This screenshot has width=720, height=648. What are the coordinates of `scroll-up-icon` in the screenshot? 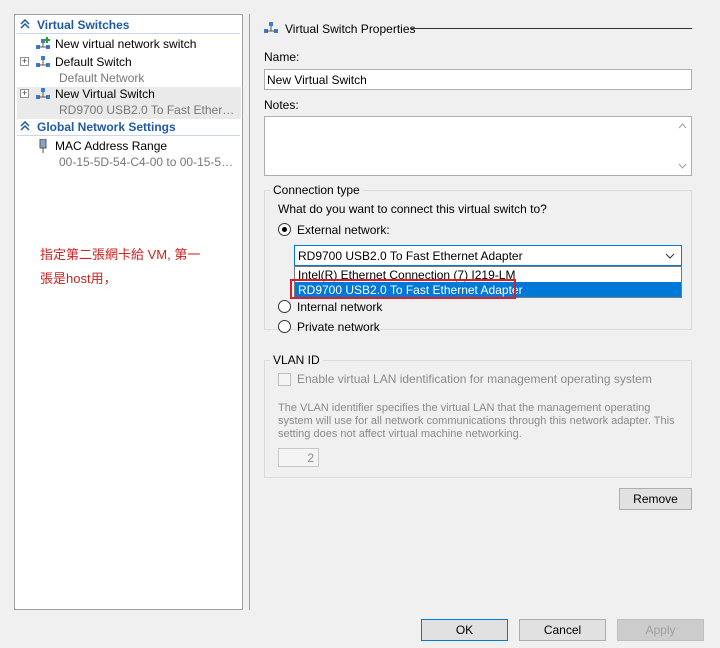 It's located at (682, 126).